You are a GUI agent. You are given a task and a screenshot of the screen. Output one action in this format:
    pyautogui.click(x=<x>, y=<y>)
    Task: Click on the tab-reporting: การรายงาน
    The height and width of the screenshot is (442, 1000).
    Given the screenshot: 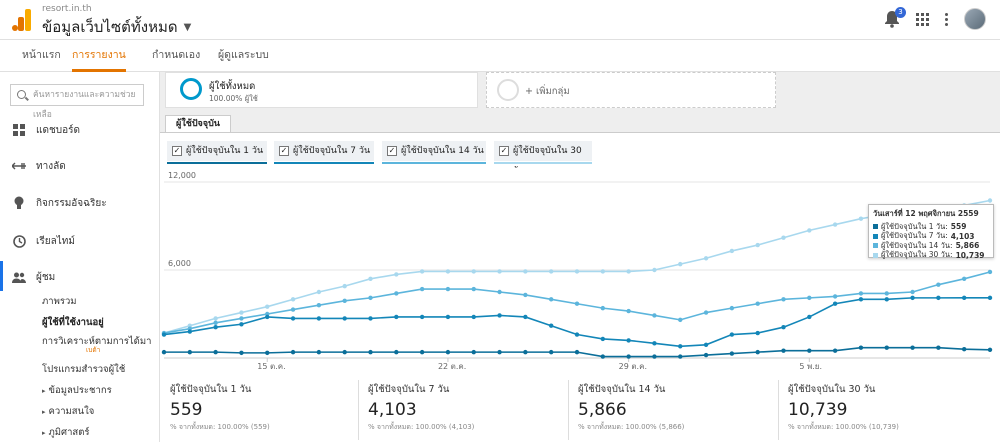 What is the action you would take?
    pyautogui.click(x=99, y=56)
    